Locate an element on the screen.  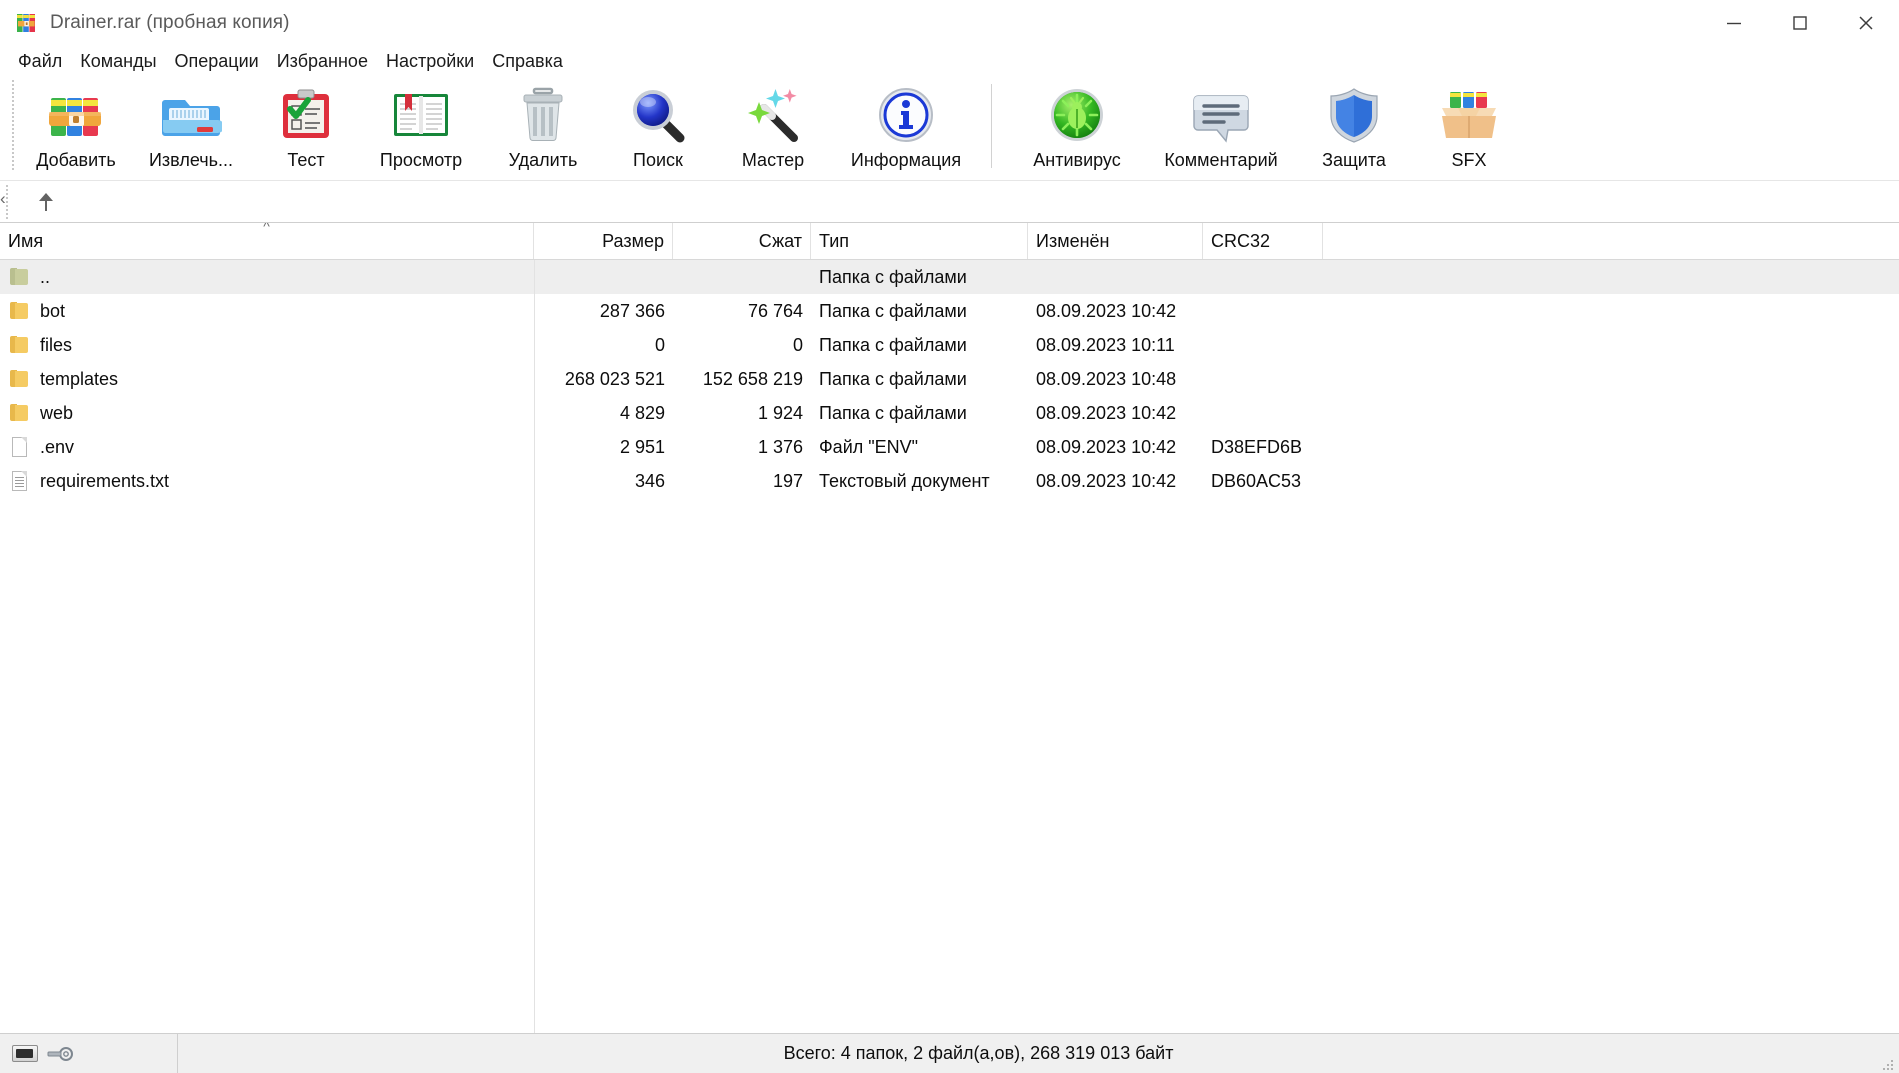
toolbar-find: Поиск is located at coordinates (658, 126).